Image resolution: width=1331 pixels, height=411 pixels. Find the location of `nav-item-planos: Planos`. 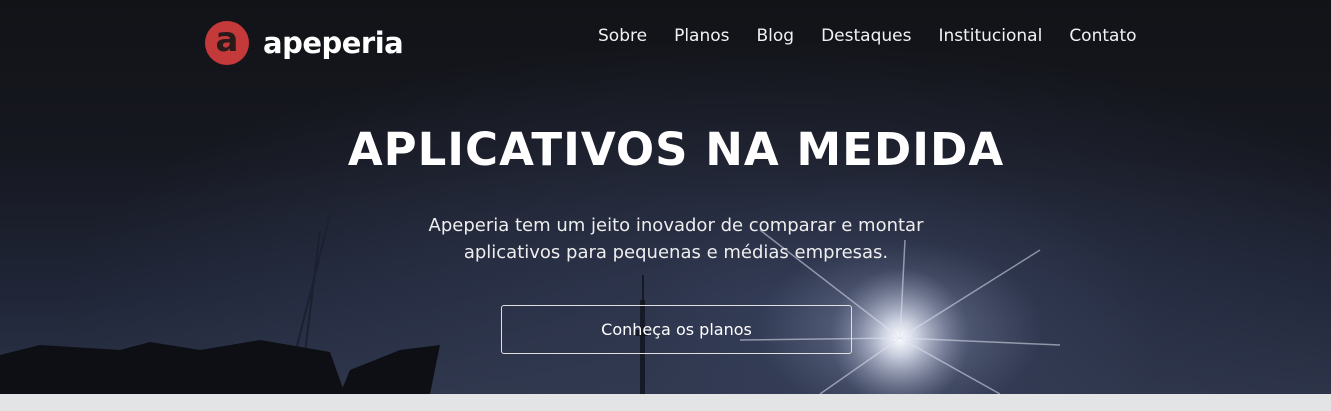

nav-item-planos: Planos is located at coordinates (701, 36).